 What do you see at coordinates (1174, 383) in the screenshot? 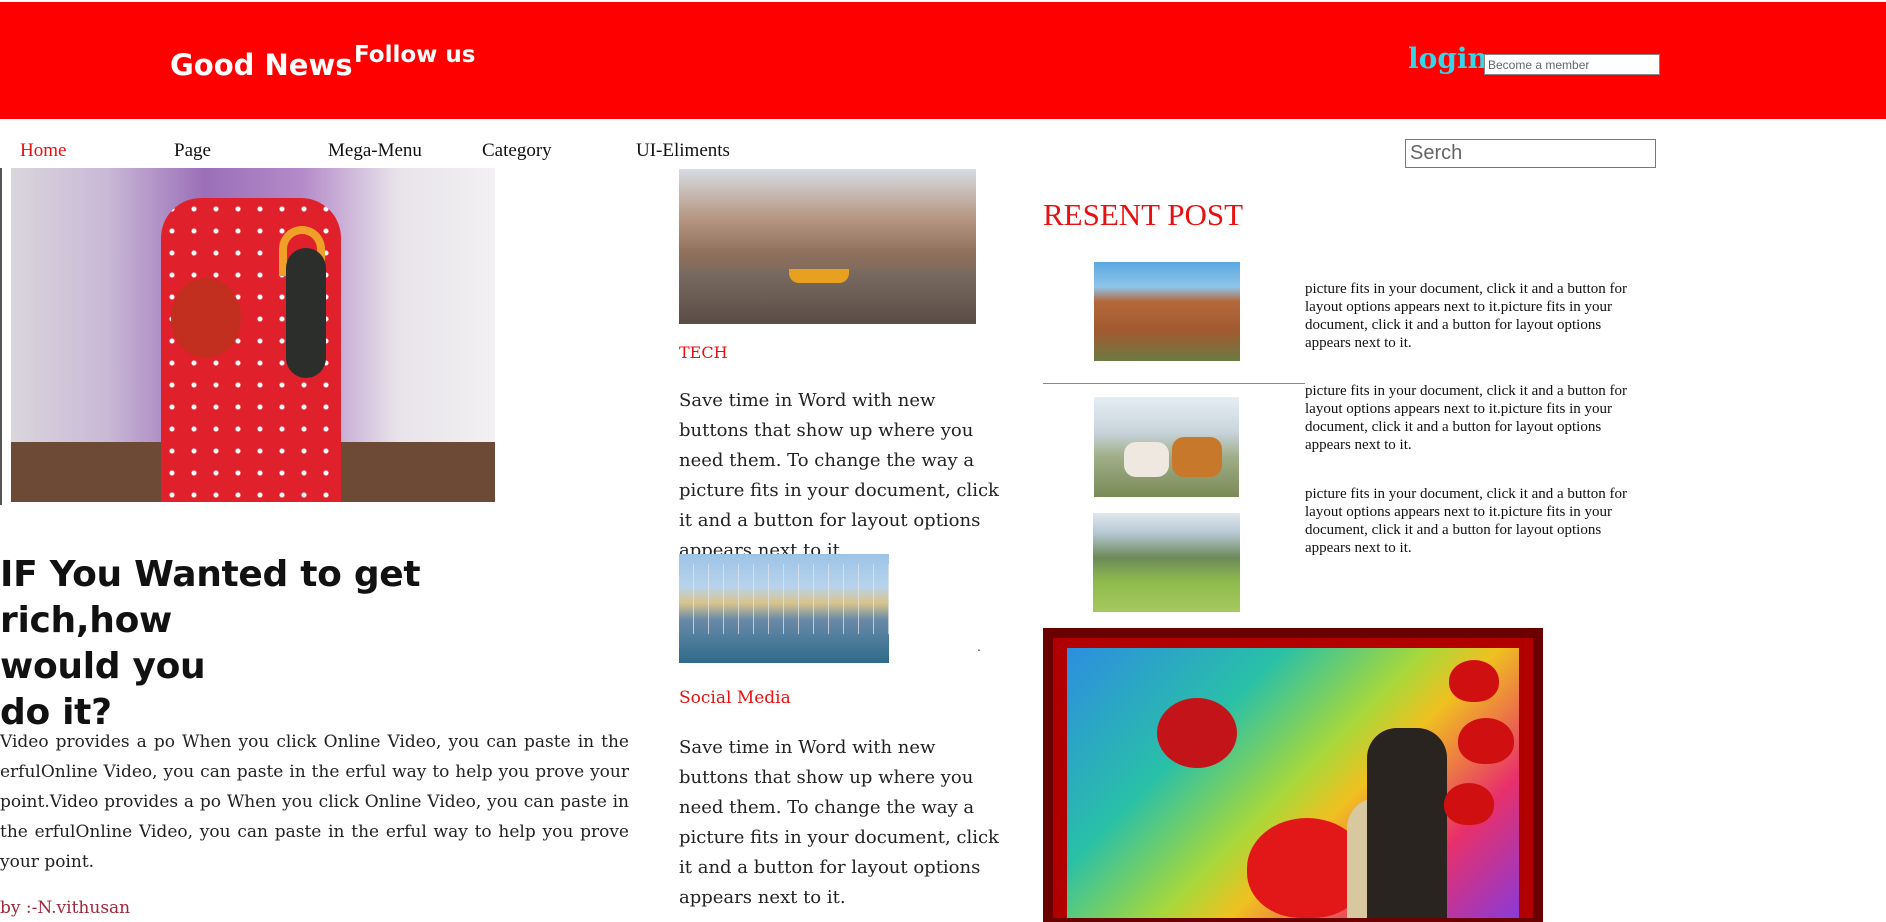
I see `recent-post-divider` at bounding box center [1174, 383].